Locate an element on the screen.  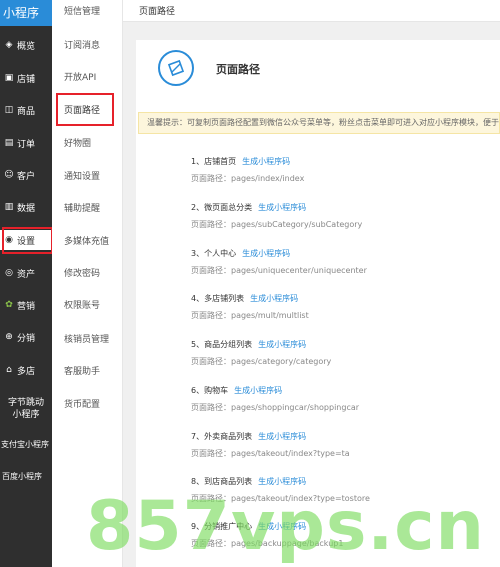
submenu-item-media-recharge: 多媒体充值 is located at coordinates (86, 240).